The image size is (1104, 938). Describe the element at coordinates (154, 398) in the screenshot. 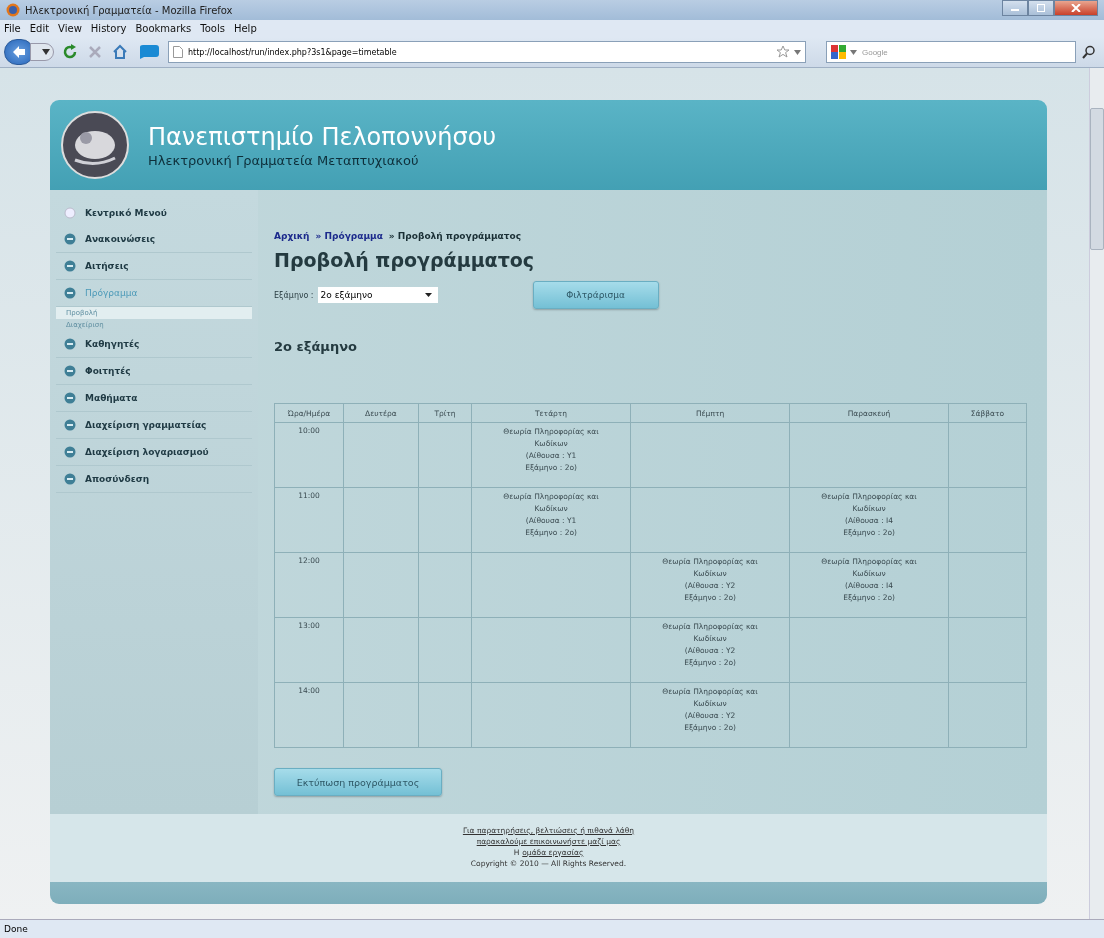

I see `sidebar-item: Μαθήματα` at that location.